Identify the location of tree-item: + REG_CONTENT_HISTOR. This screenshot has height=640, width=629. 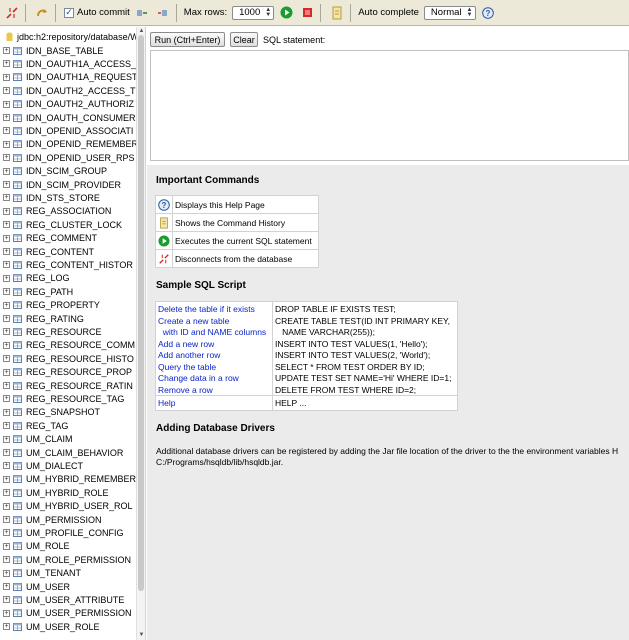
(68, 264).